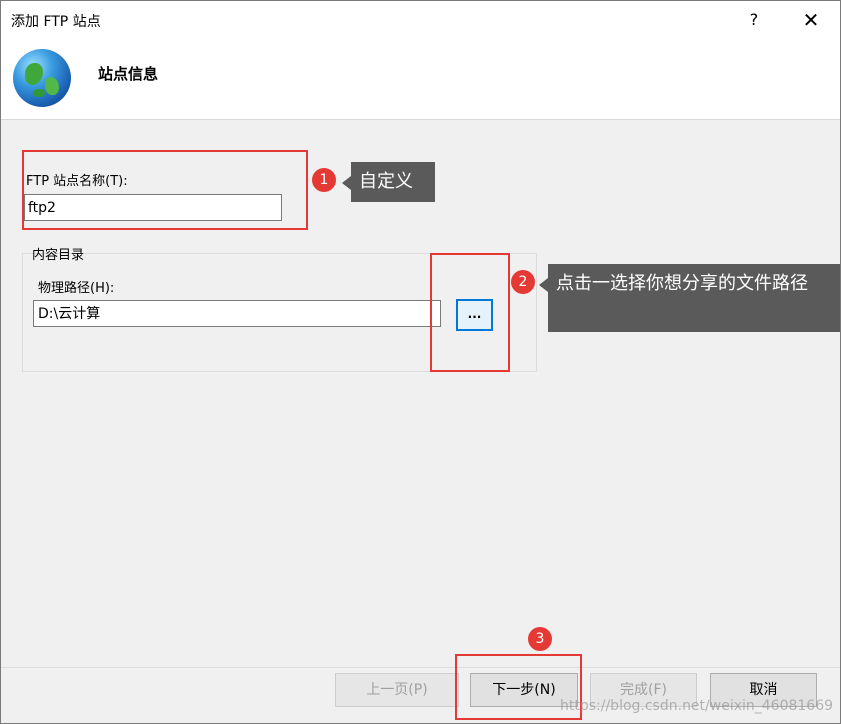 The image size is (841, 724). What do you see at coordinates (811, 20) in the screenshot?
I see `close-button: ✕` at bounding box center [811, 20].